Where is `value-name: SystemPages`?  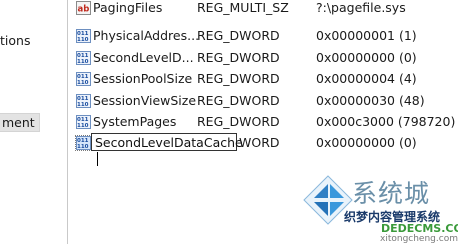 value-name: SystemPages is located at coordinates (135, 121).